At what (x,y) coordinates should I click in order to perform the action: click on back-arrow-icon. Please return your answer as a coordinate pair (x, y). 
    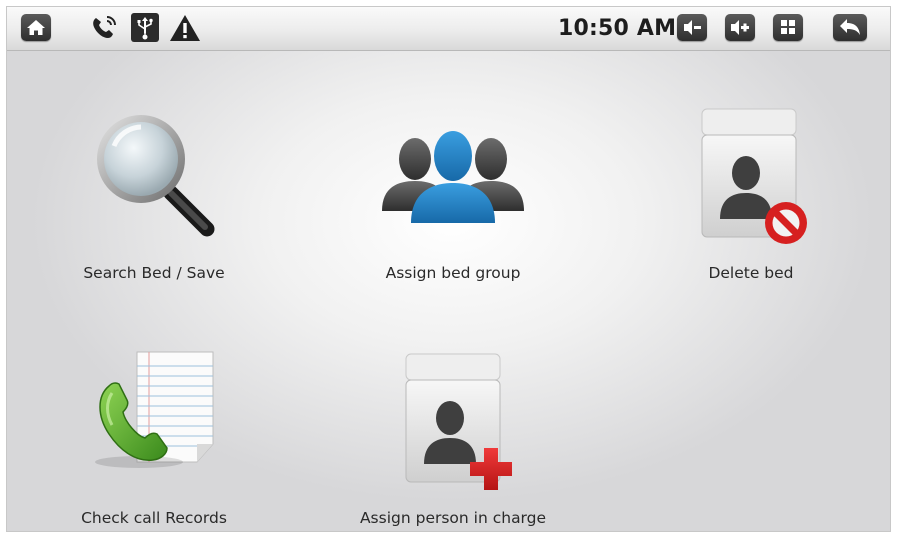
    Looking at the image, I should click on (850, 27).